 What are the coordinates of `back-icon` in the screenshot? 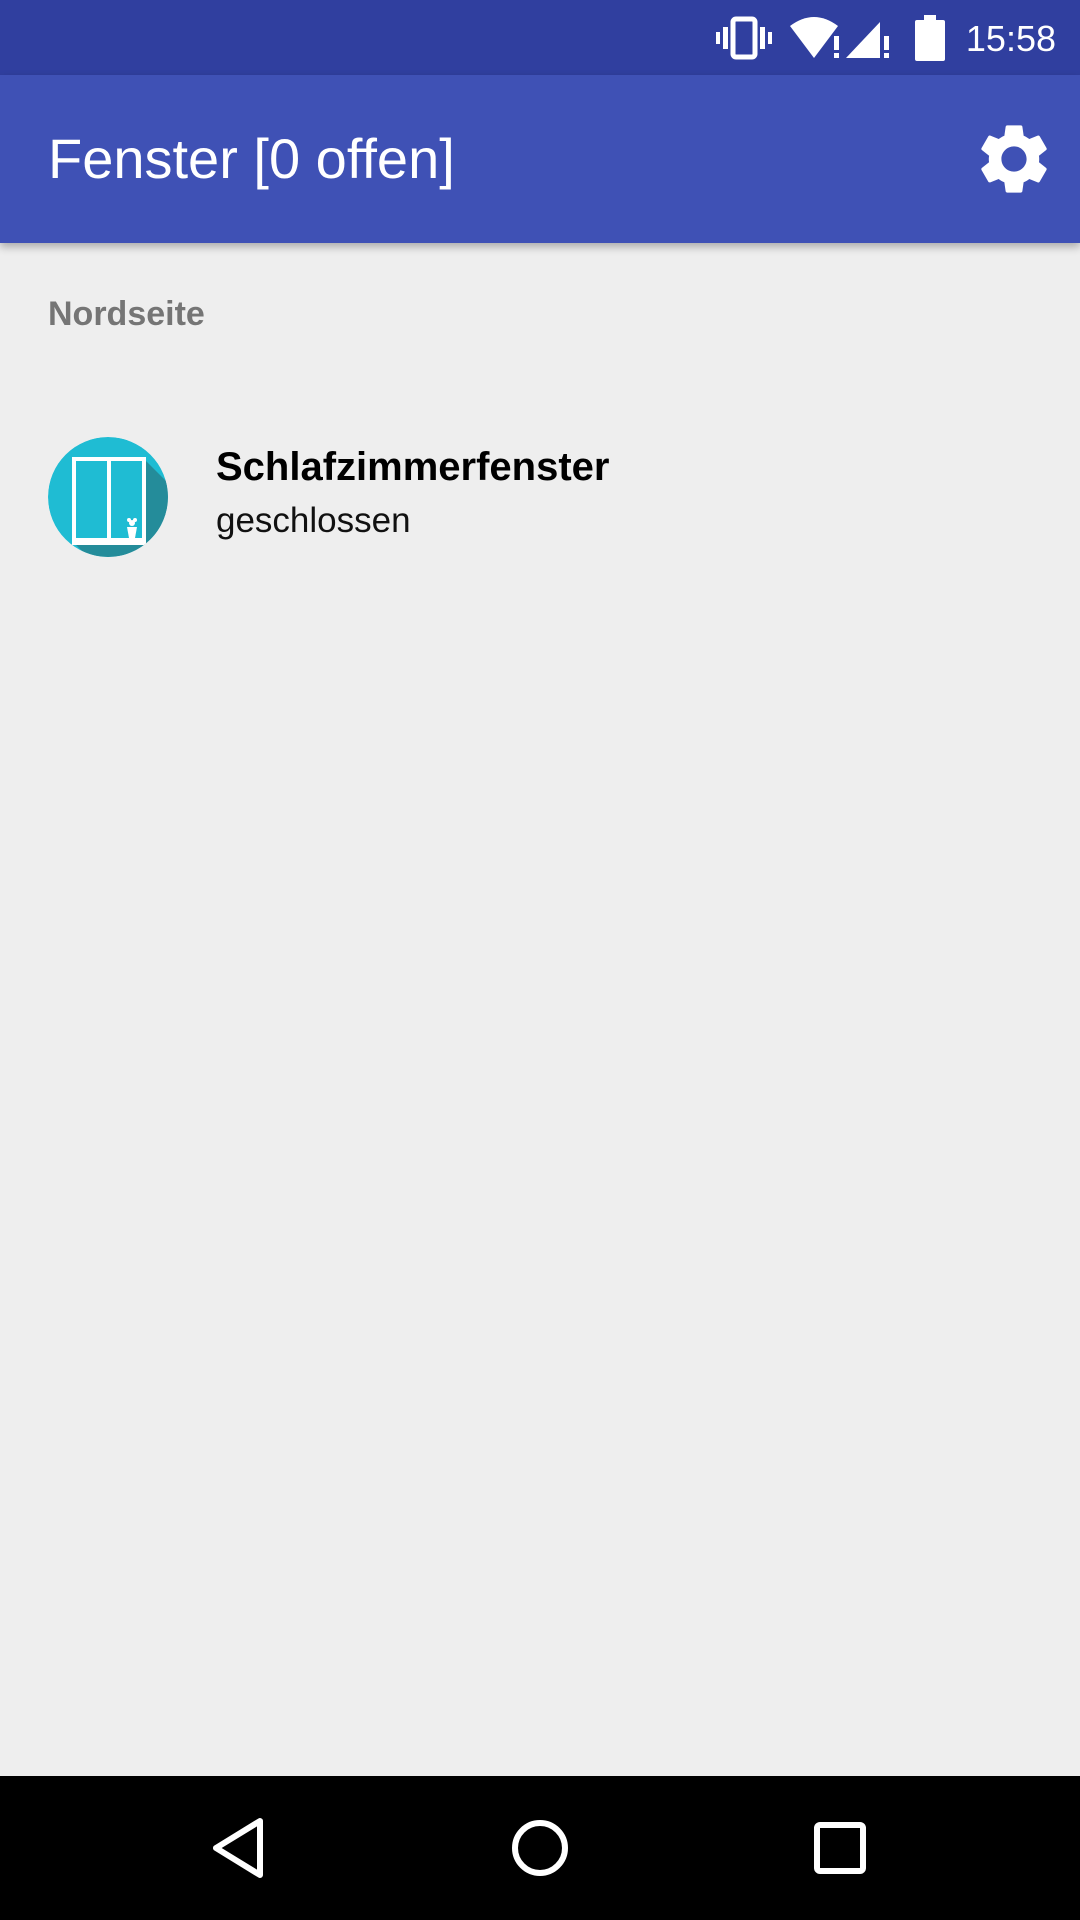 It's located at (238, 1848).